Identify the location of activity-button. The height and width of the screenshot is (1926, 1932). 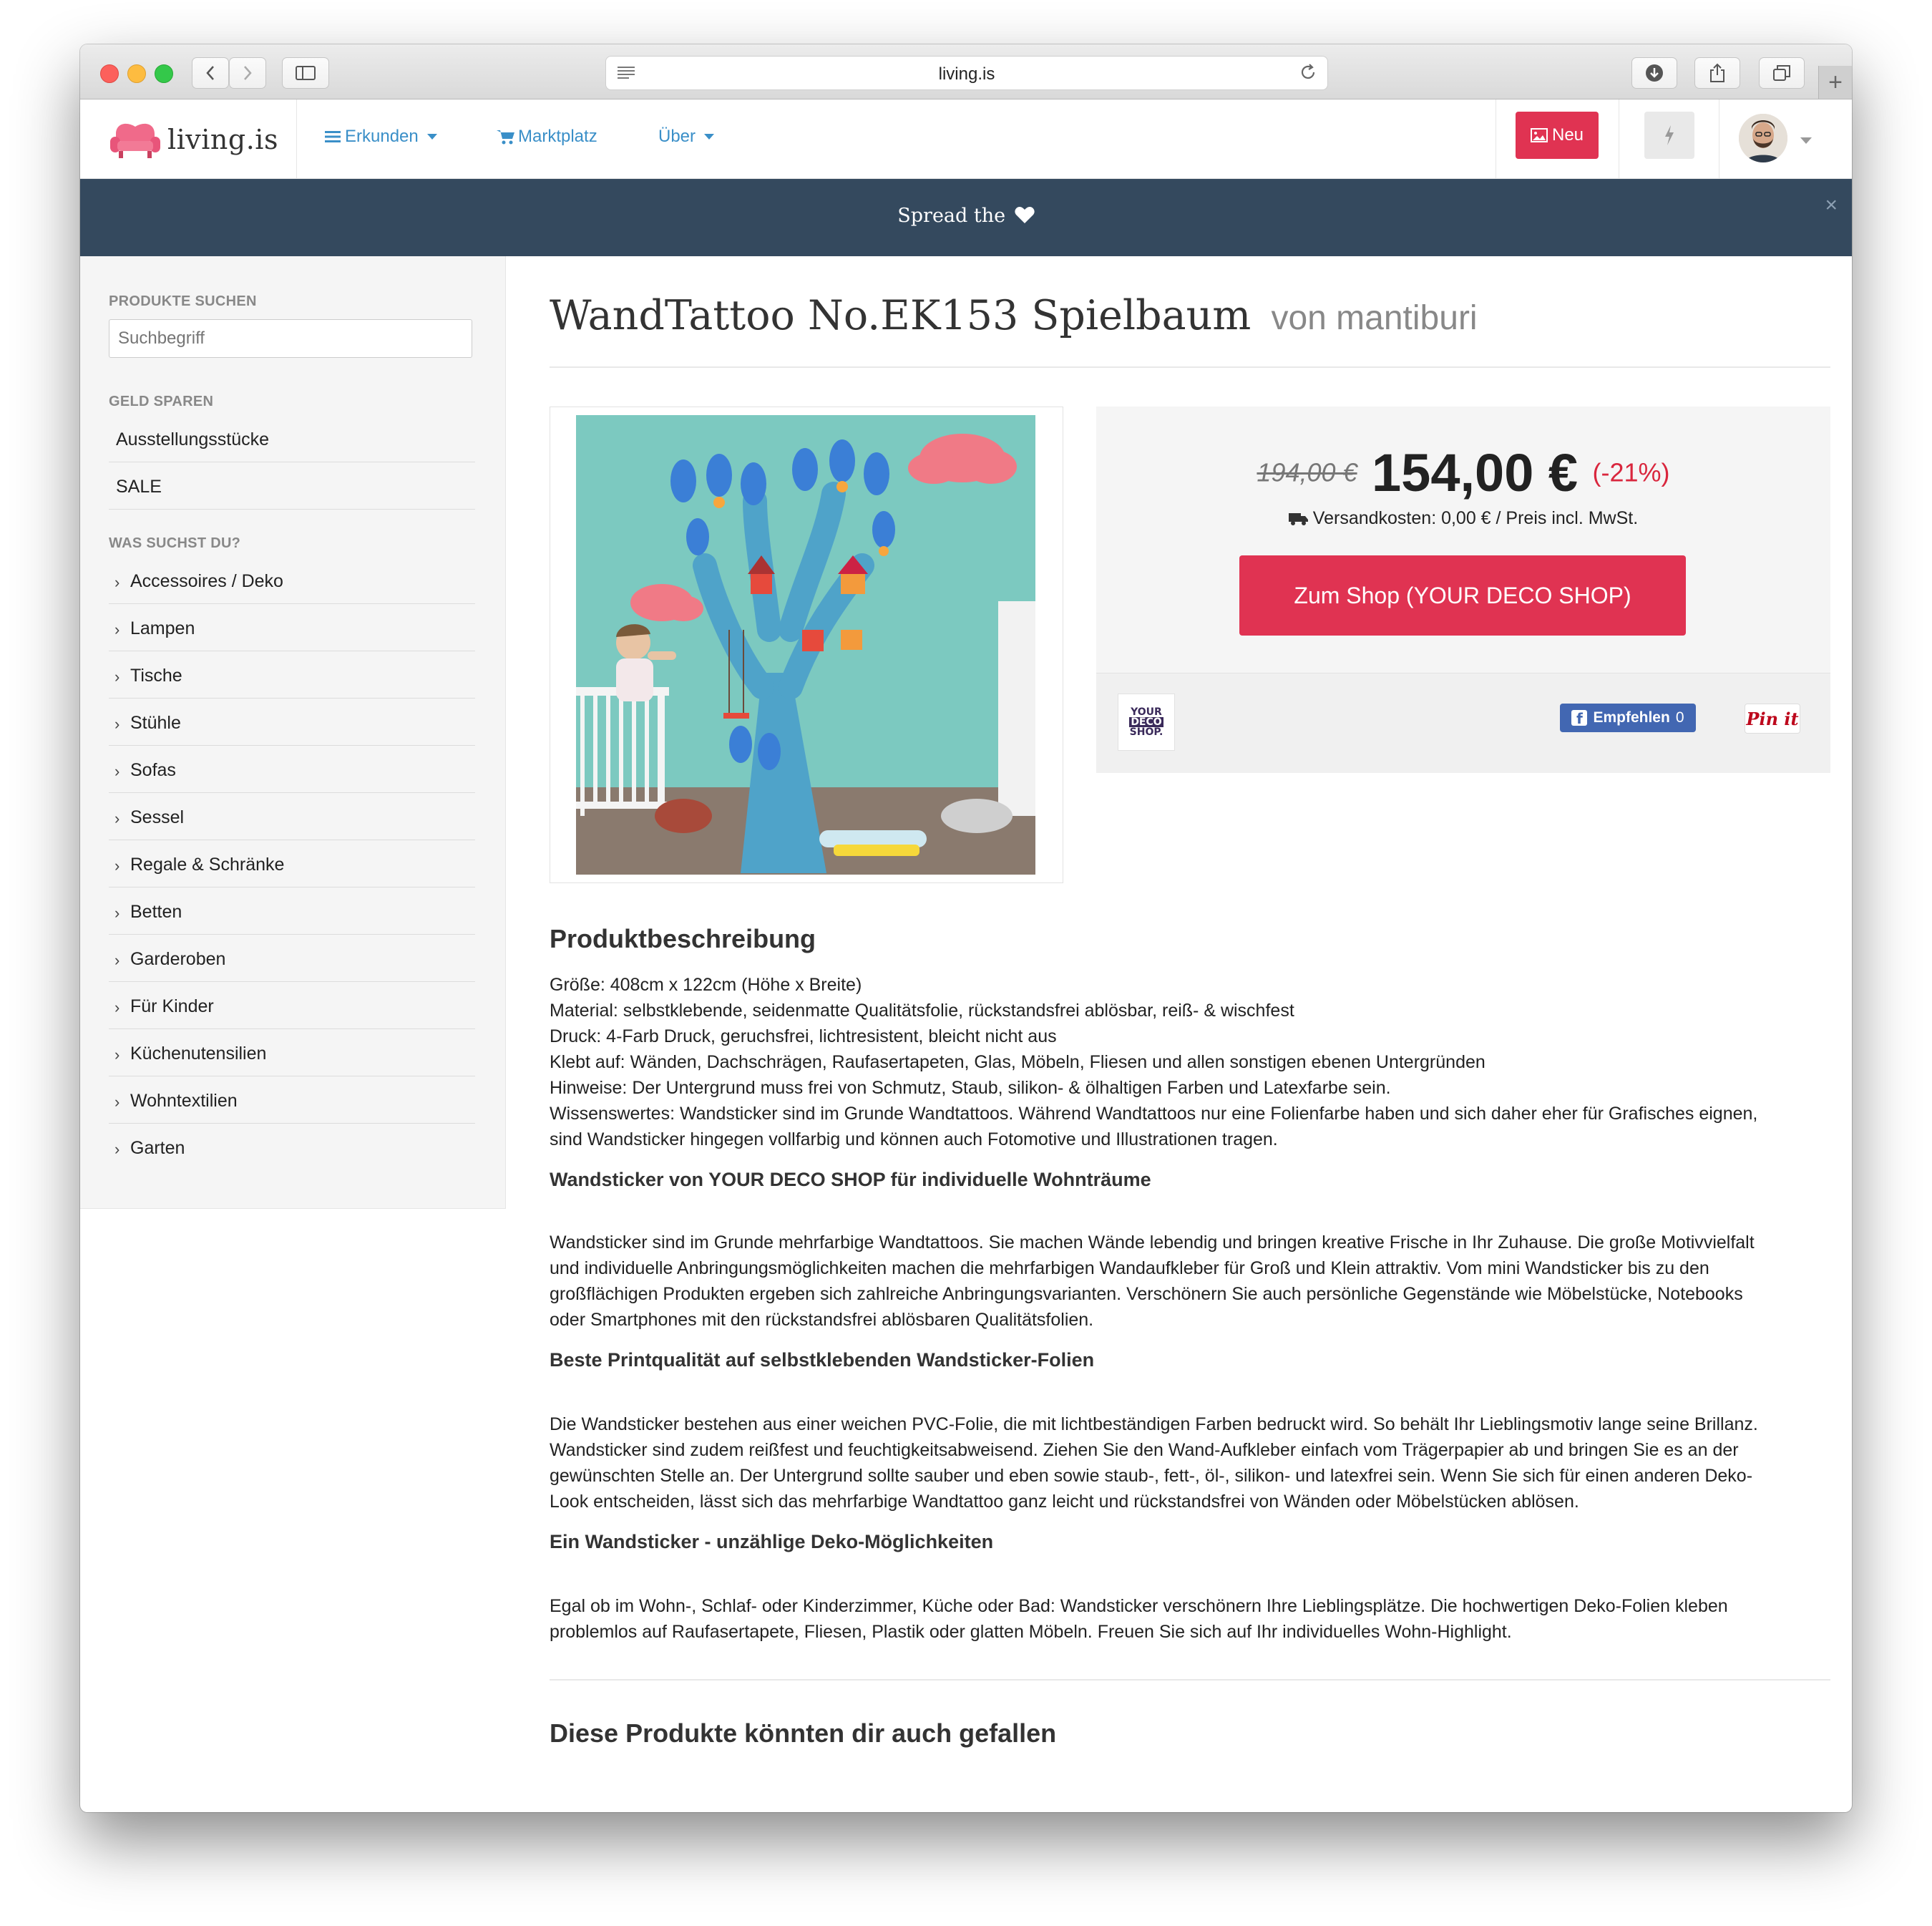
(1669, 135).